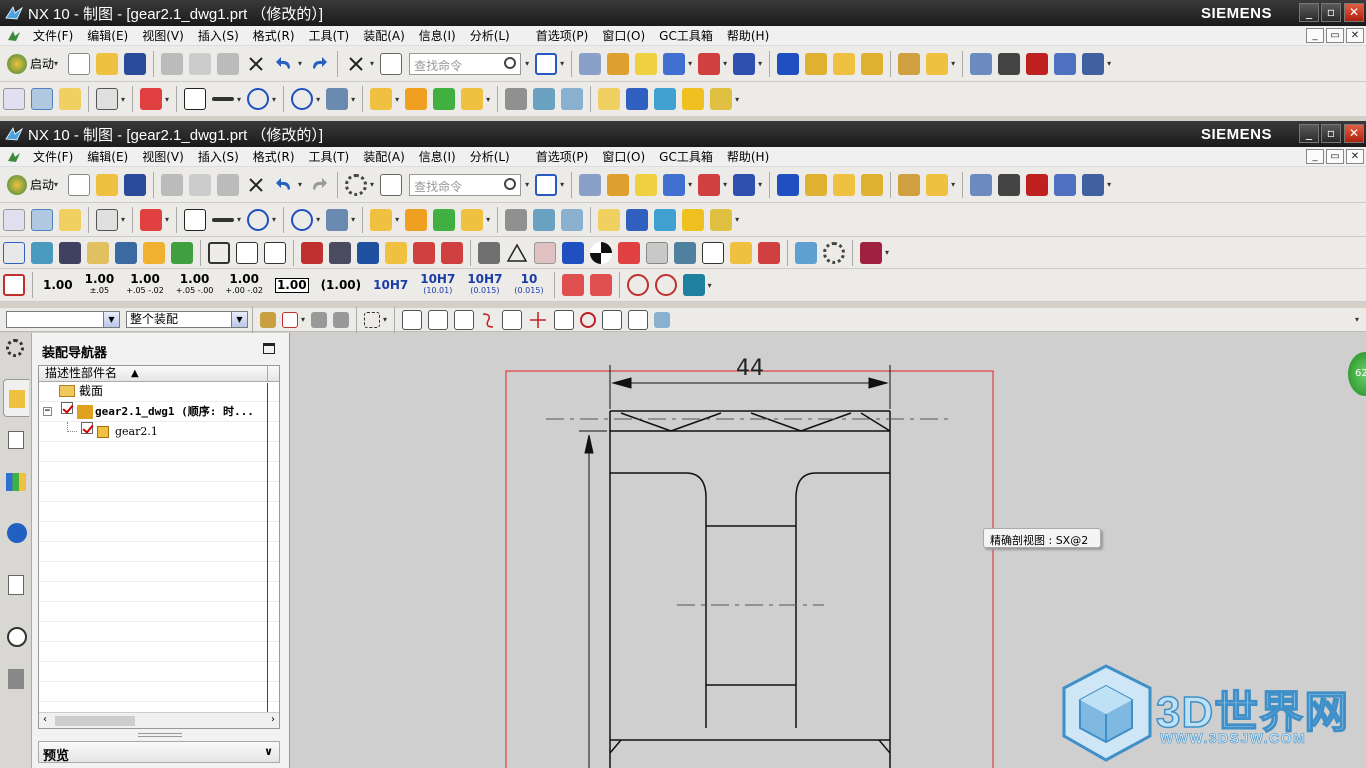 The width and height of the screenshot is (1366, 768). I want to click on abc-icon, so click(721, 219).